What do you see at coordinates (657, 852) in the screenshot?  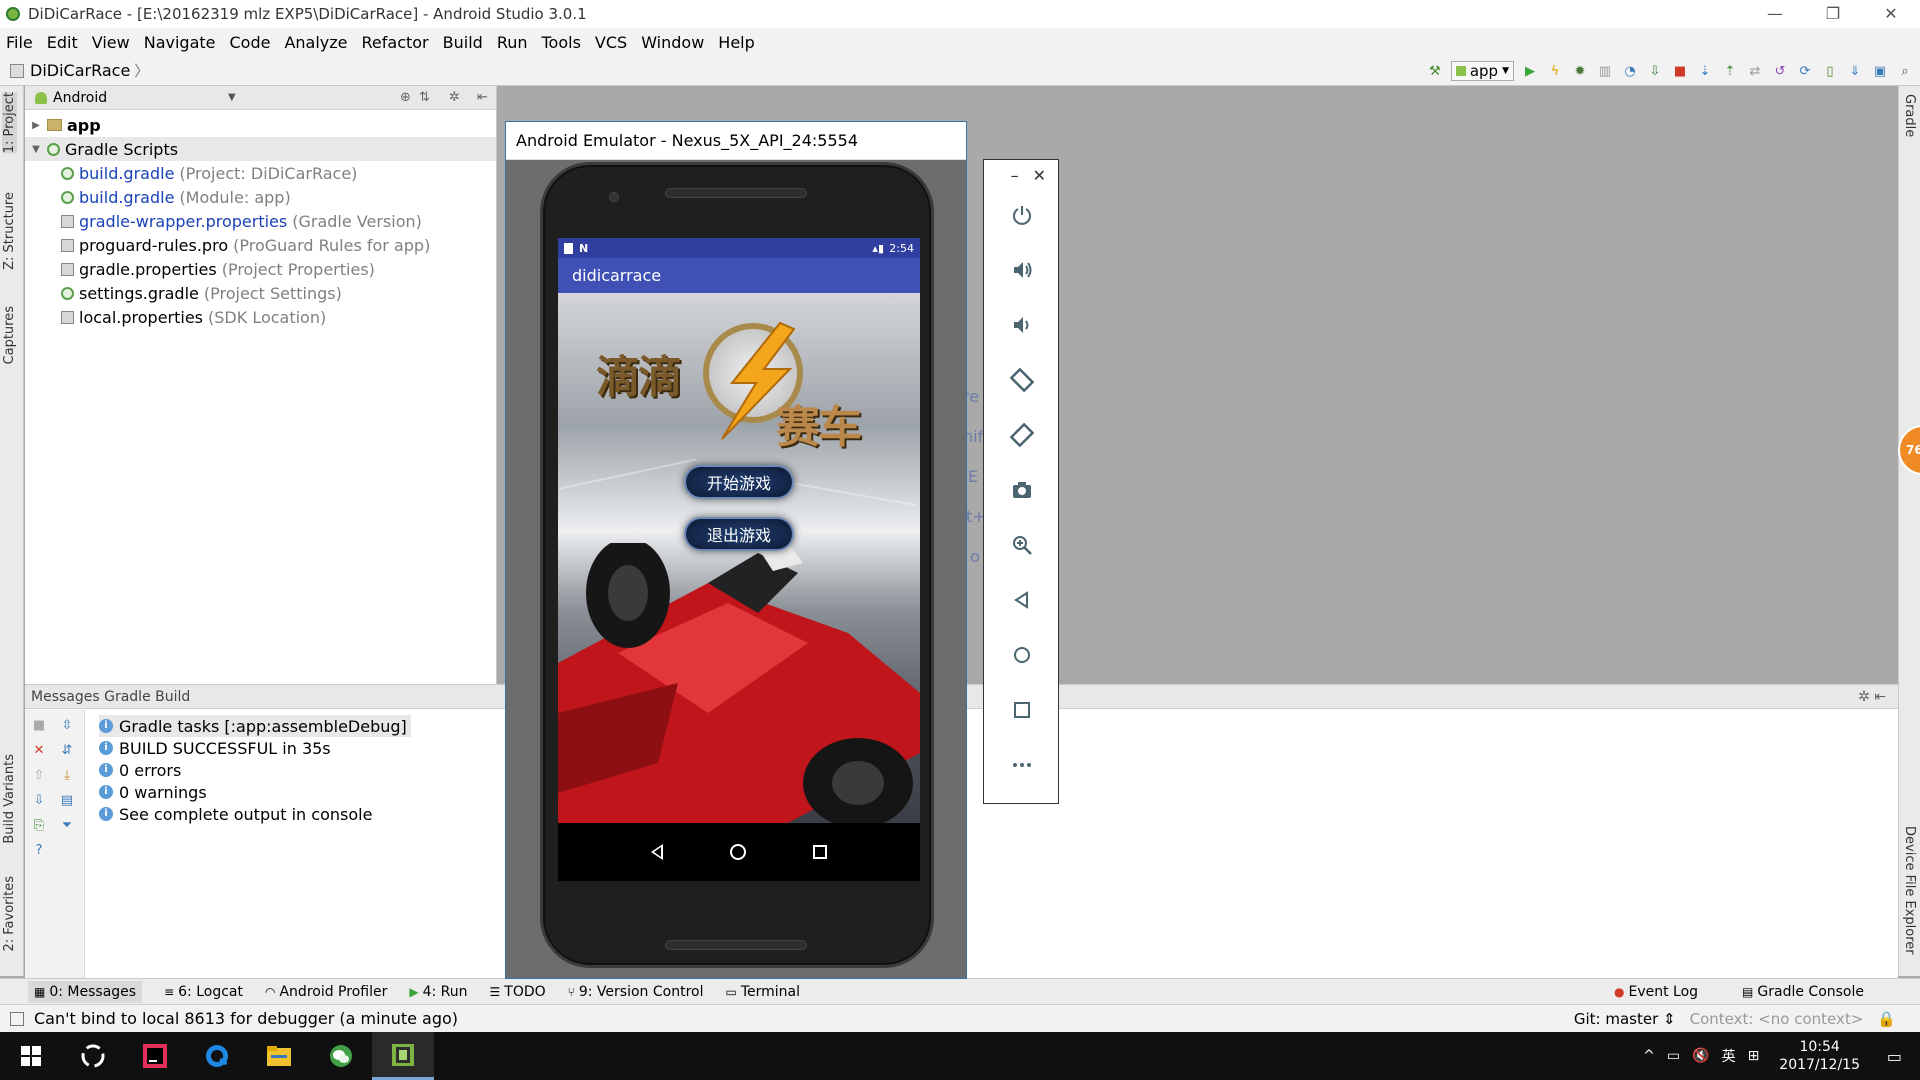 I see `back-icon` at bounding box center [657, 852].